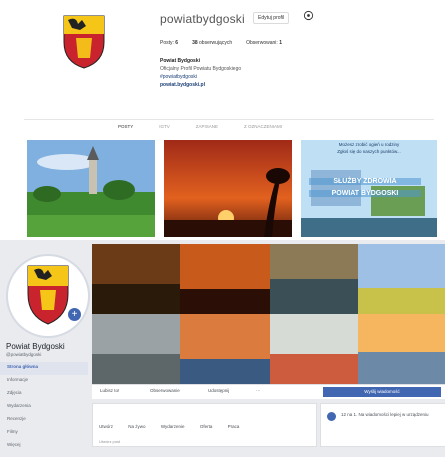 The image size is (445, 457). I want to click on post-options: Utwórz Na żywo Wydarzenie Oferta Praca, so click(176, 426).